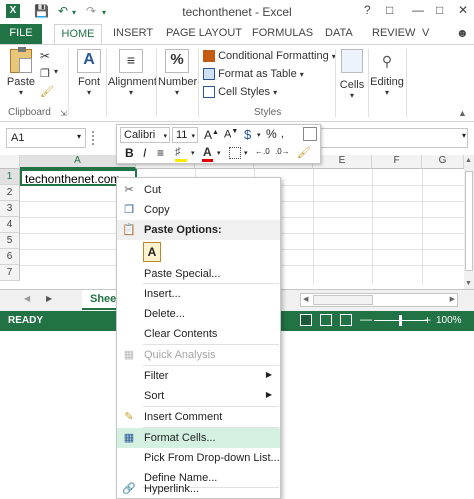  What do you see at coordinates (129, 417) in the screenshot?
I see `comment-icon: ✎` at bounding box center [129, 417].